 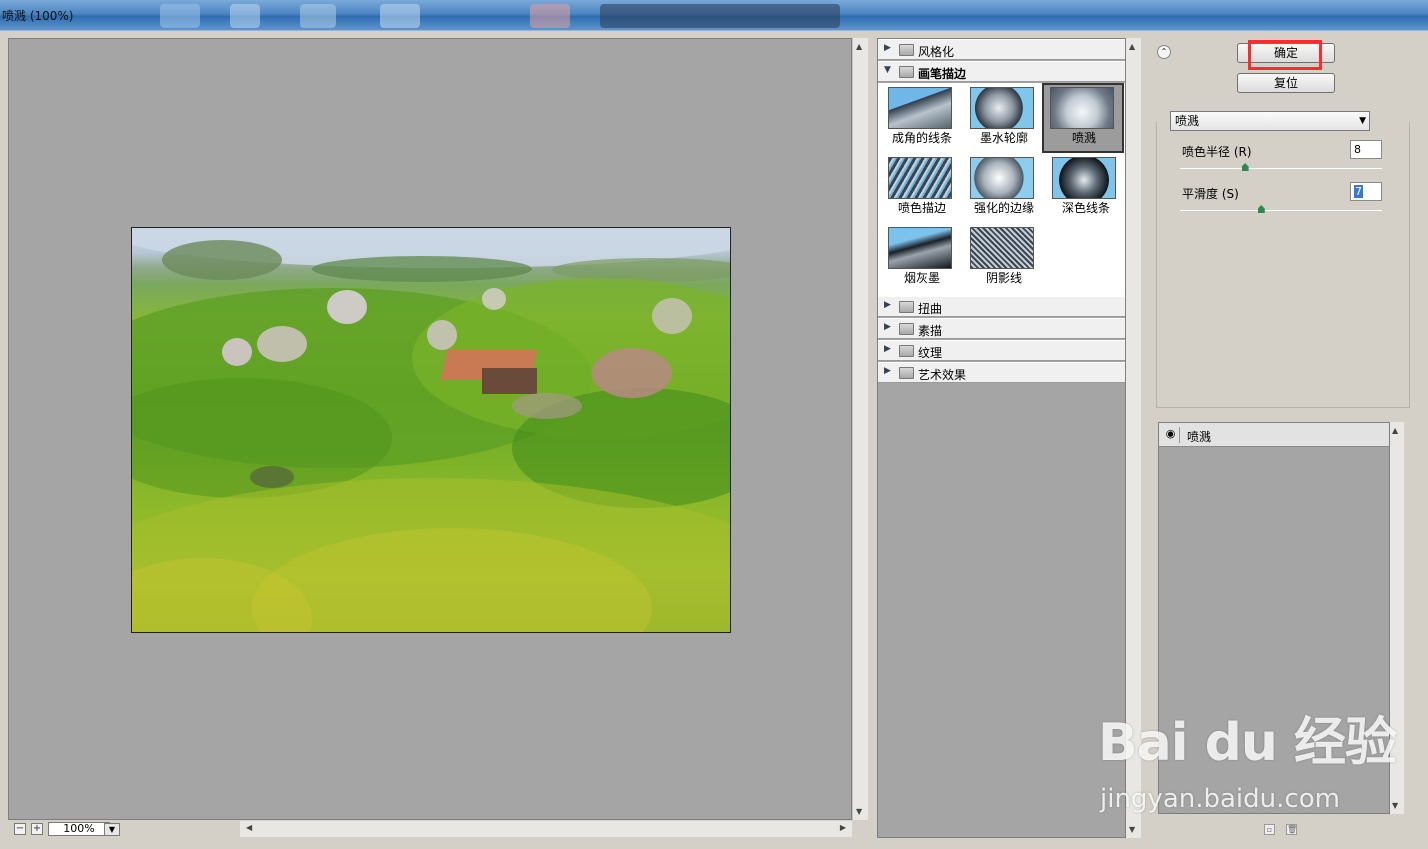 I want to click on gallery-scrollbar: ▲ ▼, so click(x=1133, y=438).